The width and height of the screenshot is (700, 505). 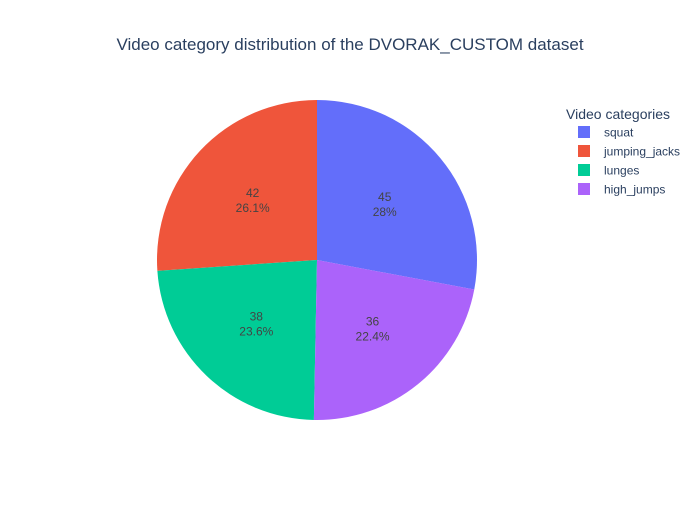 What do you see at coordinates (629, 161) in the screenshot?
I see `legend: squat jumping_jackslunges high_jumps` at bounding box center [629, 161].